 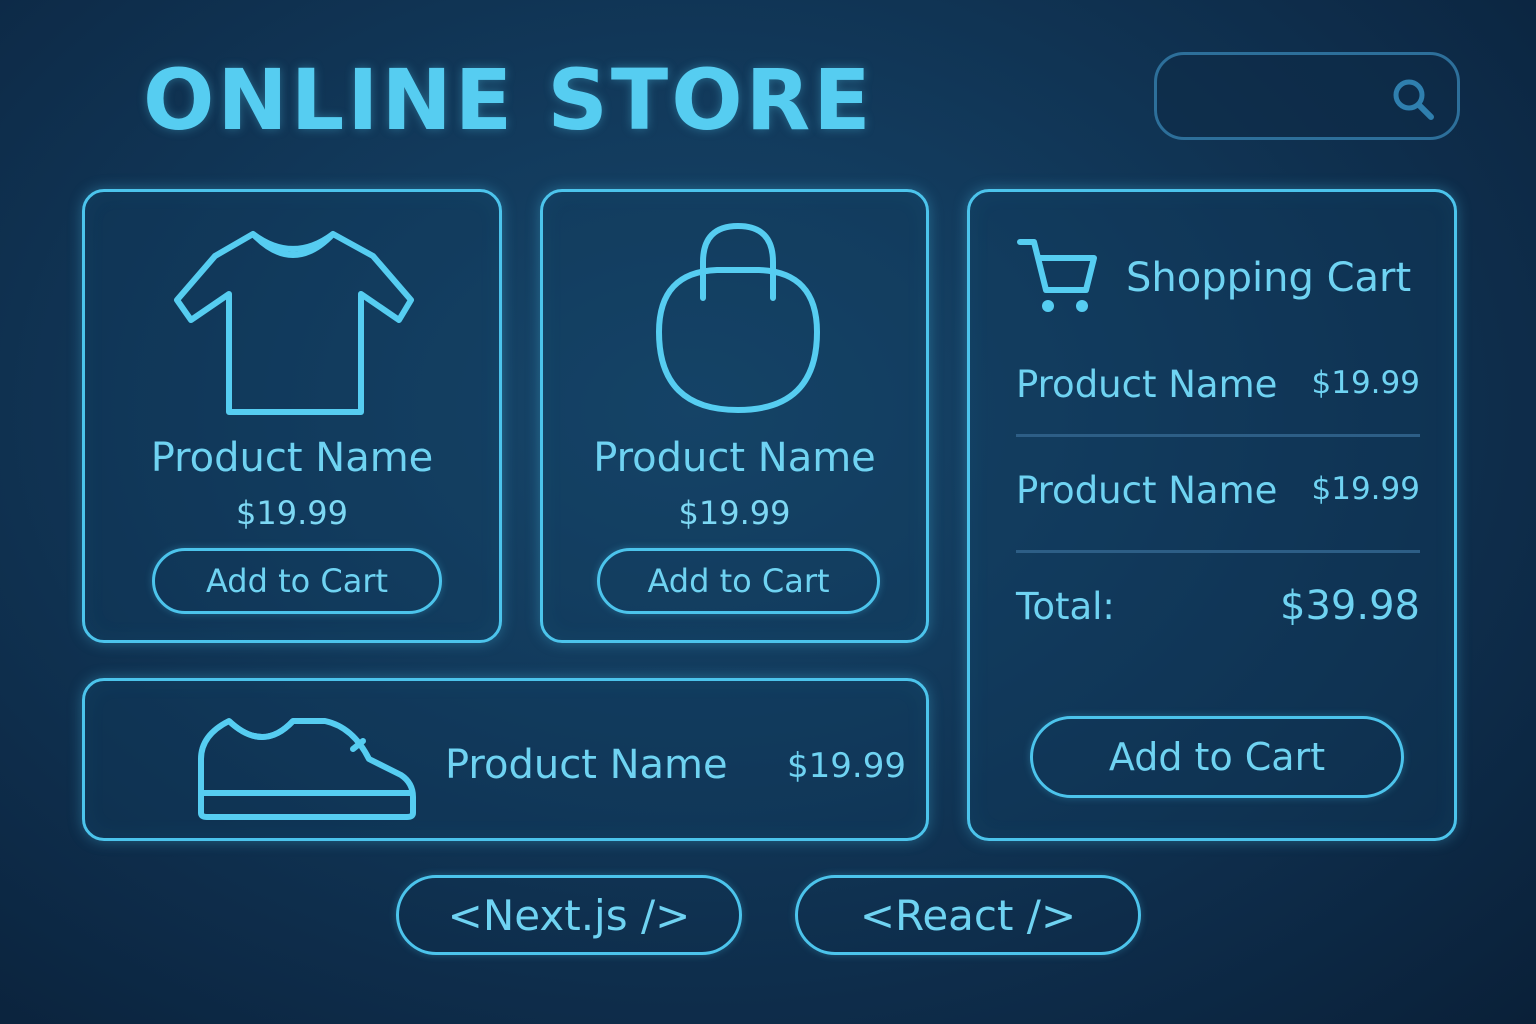 What do you see at coordinates (1217, 757) in the screenshot?
I see `cart-add-to-cart-button: Add to Cart` at bounding box center [1217, 757].